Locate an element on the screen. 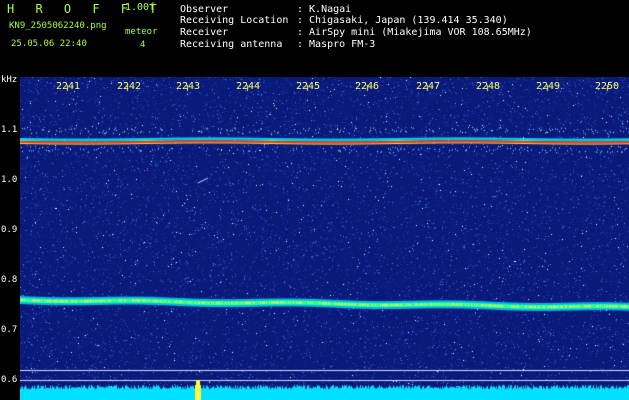 Image resolution: width=629 pixels, height=400 pixels. y-tick-label: 1.1 is located at coordinates (9, 130).